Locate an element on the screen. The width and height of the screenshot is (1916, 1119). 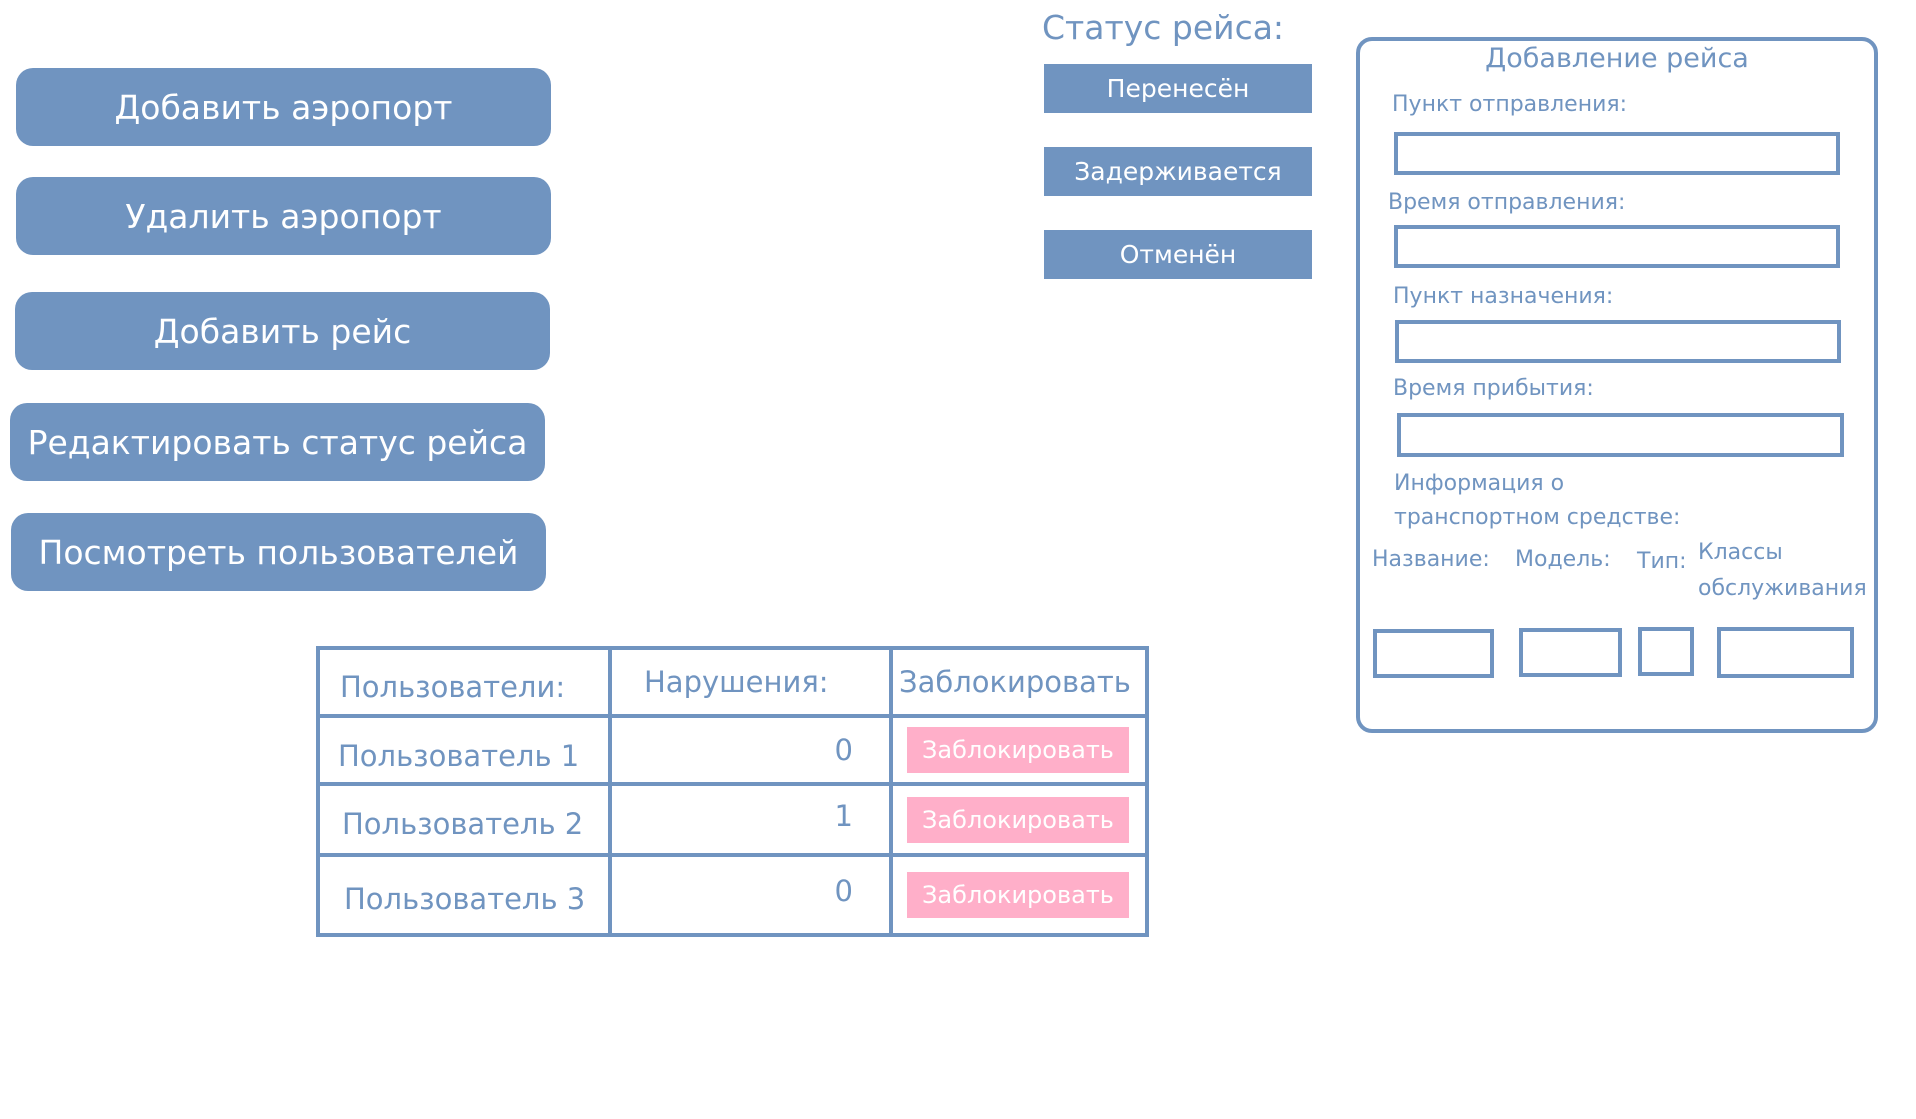
arrival-time-input is located at coordinates (1620, 435).